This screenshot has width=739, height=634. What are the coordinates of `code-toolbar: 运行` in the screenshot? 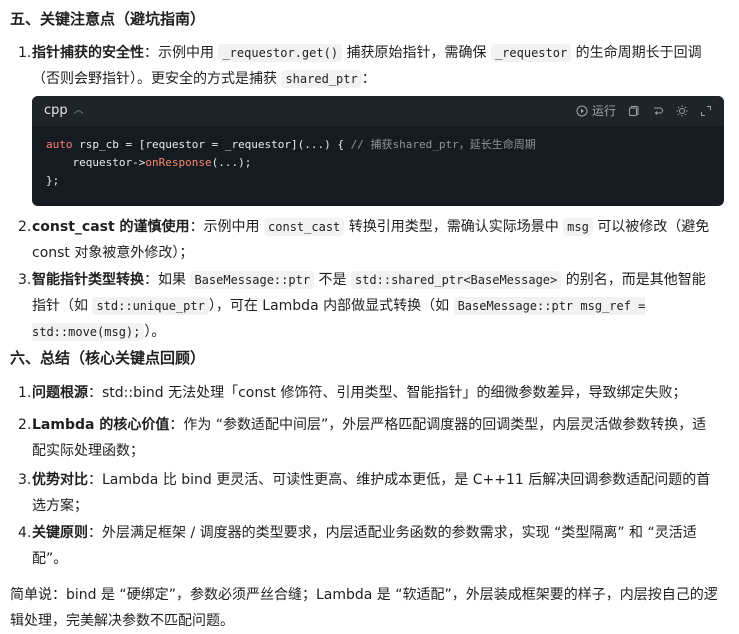 It's located at (644, 111).